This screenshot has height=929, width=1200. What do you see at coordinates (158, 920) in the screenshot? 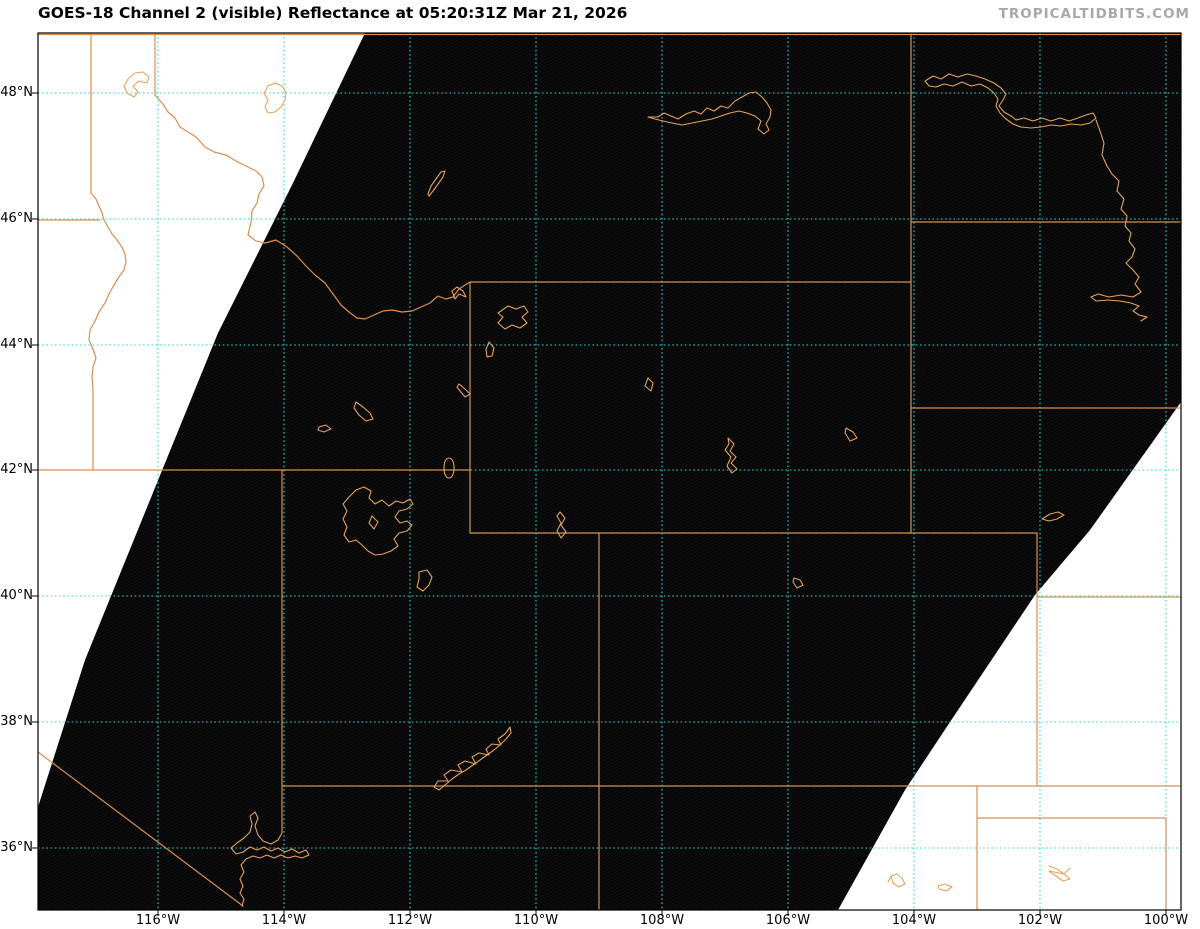
I see `lon-tick-label: 116°W` at bounding box center [158, 920].